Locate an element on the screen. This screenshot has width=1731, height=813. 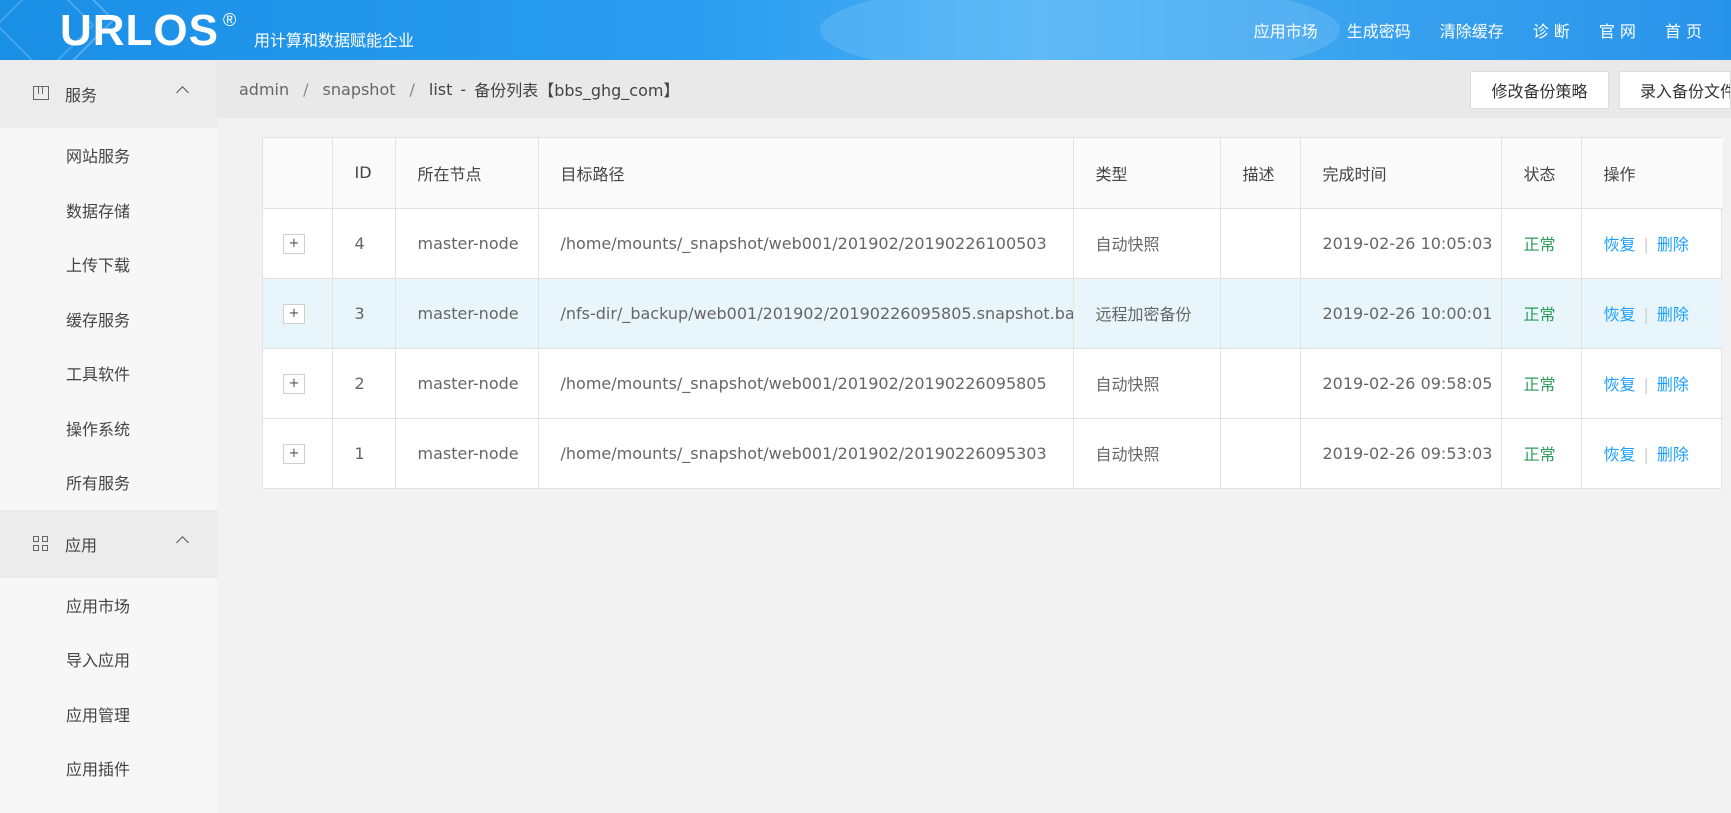
chevron-up-icon is located at coordinates (182, 542).